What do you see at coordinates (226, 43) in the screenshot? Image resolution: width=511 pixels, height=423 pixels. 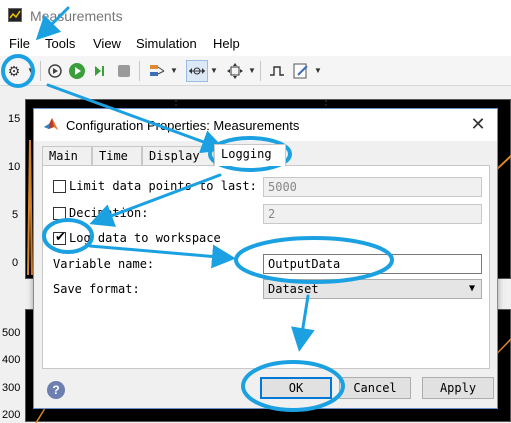 I see `menu-help: Help` at bounding box center [226, 43].